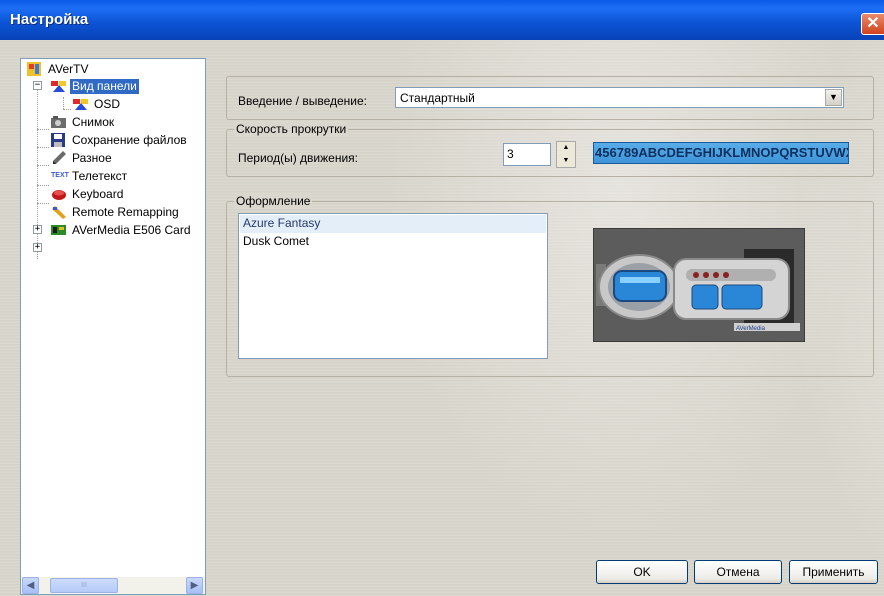  Describe the element at coordinates (751, 329) in the screenshot. I see `preview-brand: AVerMedia` at that location.